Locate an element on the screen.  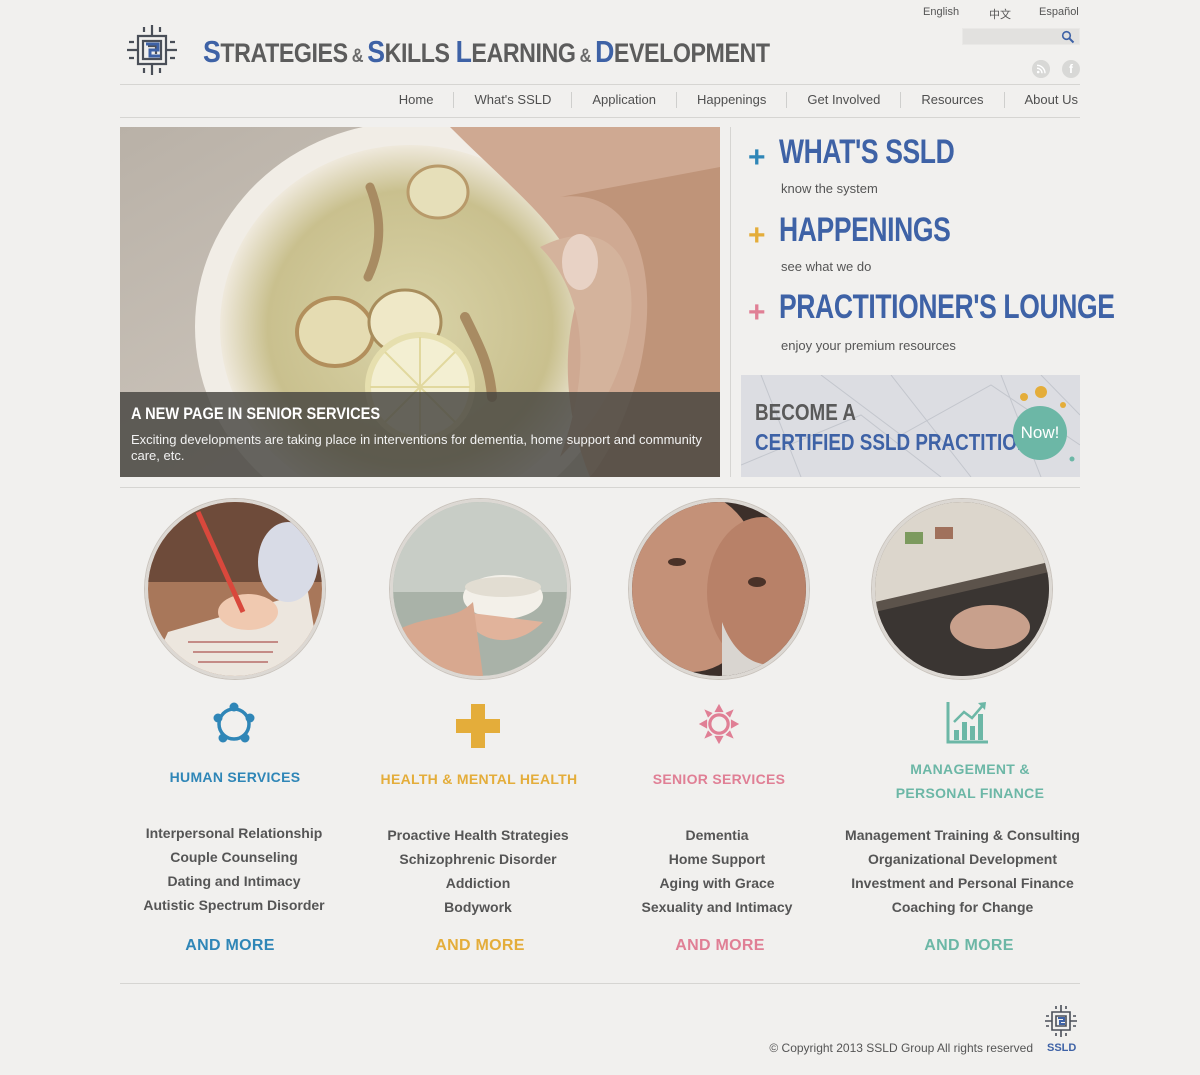
list-item: Home Support is located at coordinates (717, 859).